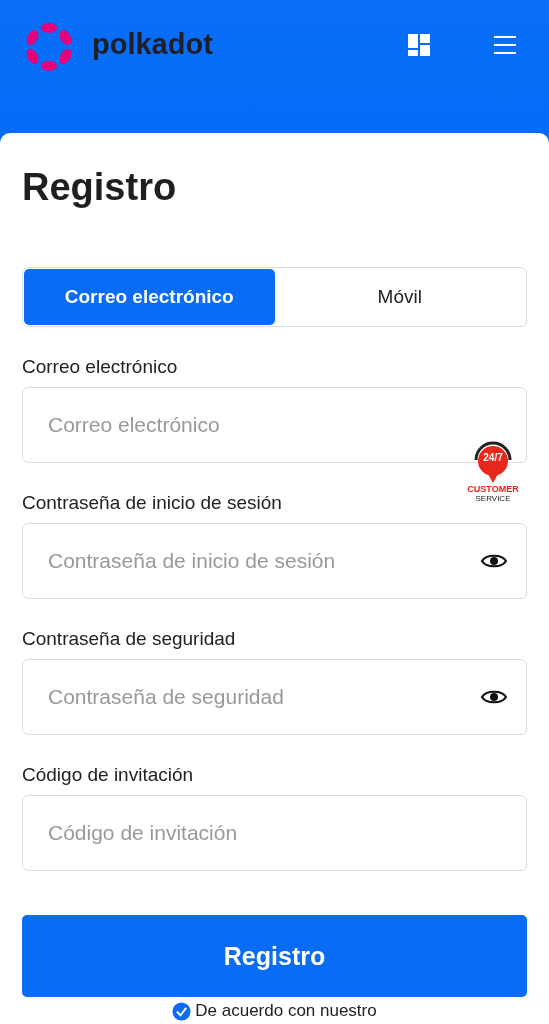  I want to click on input-field: Contraseña de seguridad, so click(274, 697).